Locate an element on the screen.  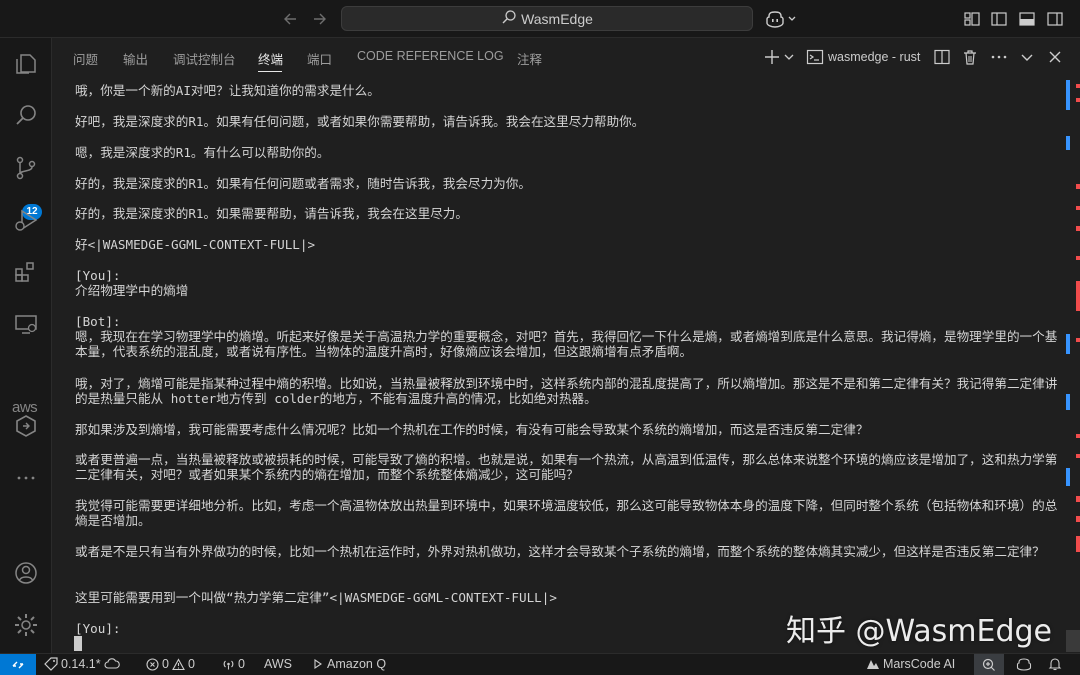
tab-debug-console: 调试控制台 is located at coordinates (204, 58).